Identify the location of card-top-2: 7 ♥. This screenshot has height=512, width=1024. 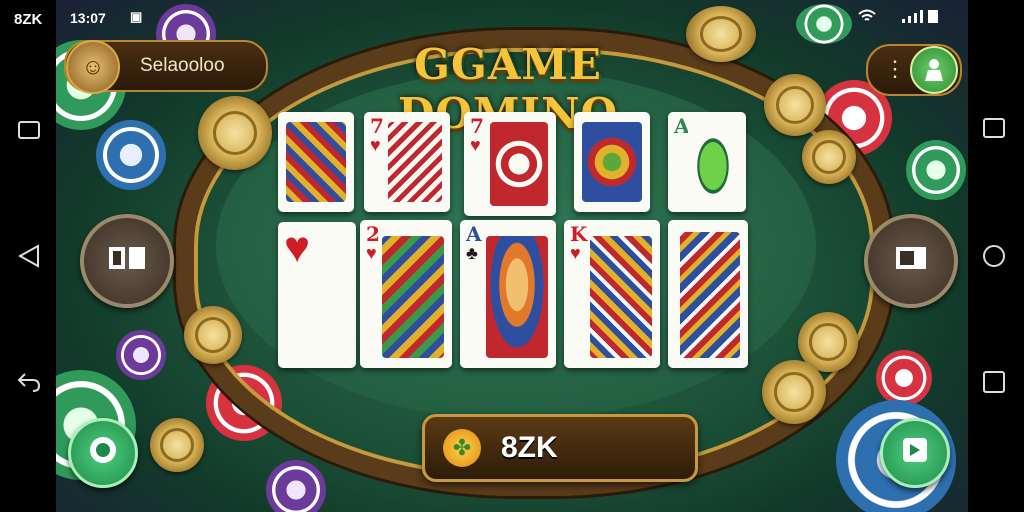
(407, 162).